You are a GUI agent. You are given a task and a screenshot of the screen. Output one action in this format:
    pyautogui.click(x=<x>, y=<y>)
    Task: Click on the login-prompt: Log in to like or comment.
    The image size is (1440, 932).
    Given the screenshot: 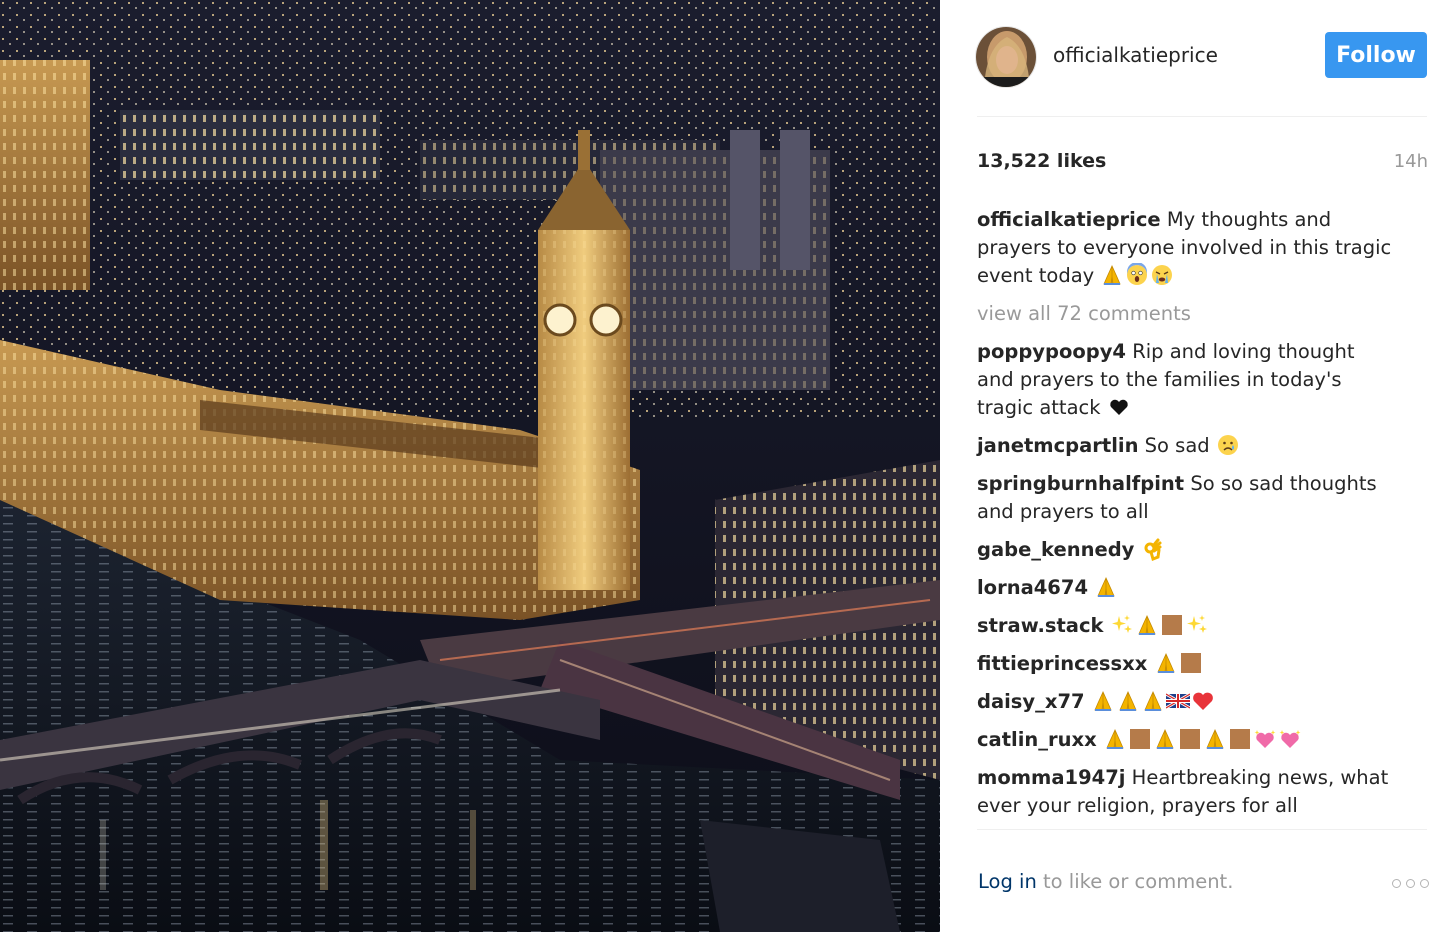 What is the action you would take?
    pyautogui.click(x=1105, y=881)
    